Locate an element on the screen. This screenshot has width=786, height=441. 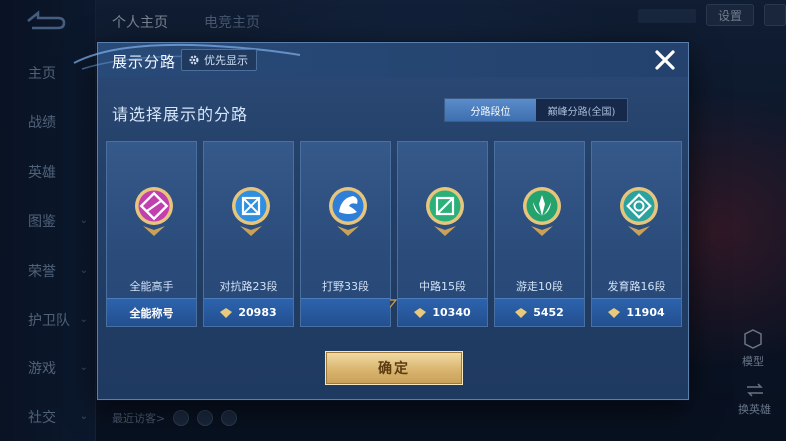
lane-card-name: 打野33段 is located at coordinates (345, 286).